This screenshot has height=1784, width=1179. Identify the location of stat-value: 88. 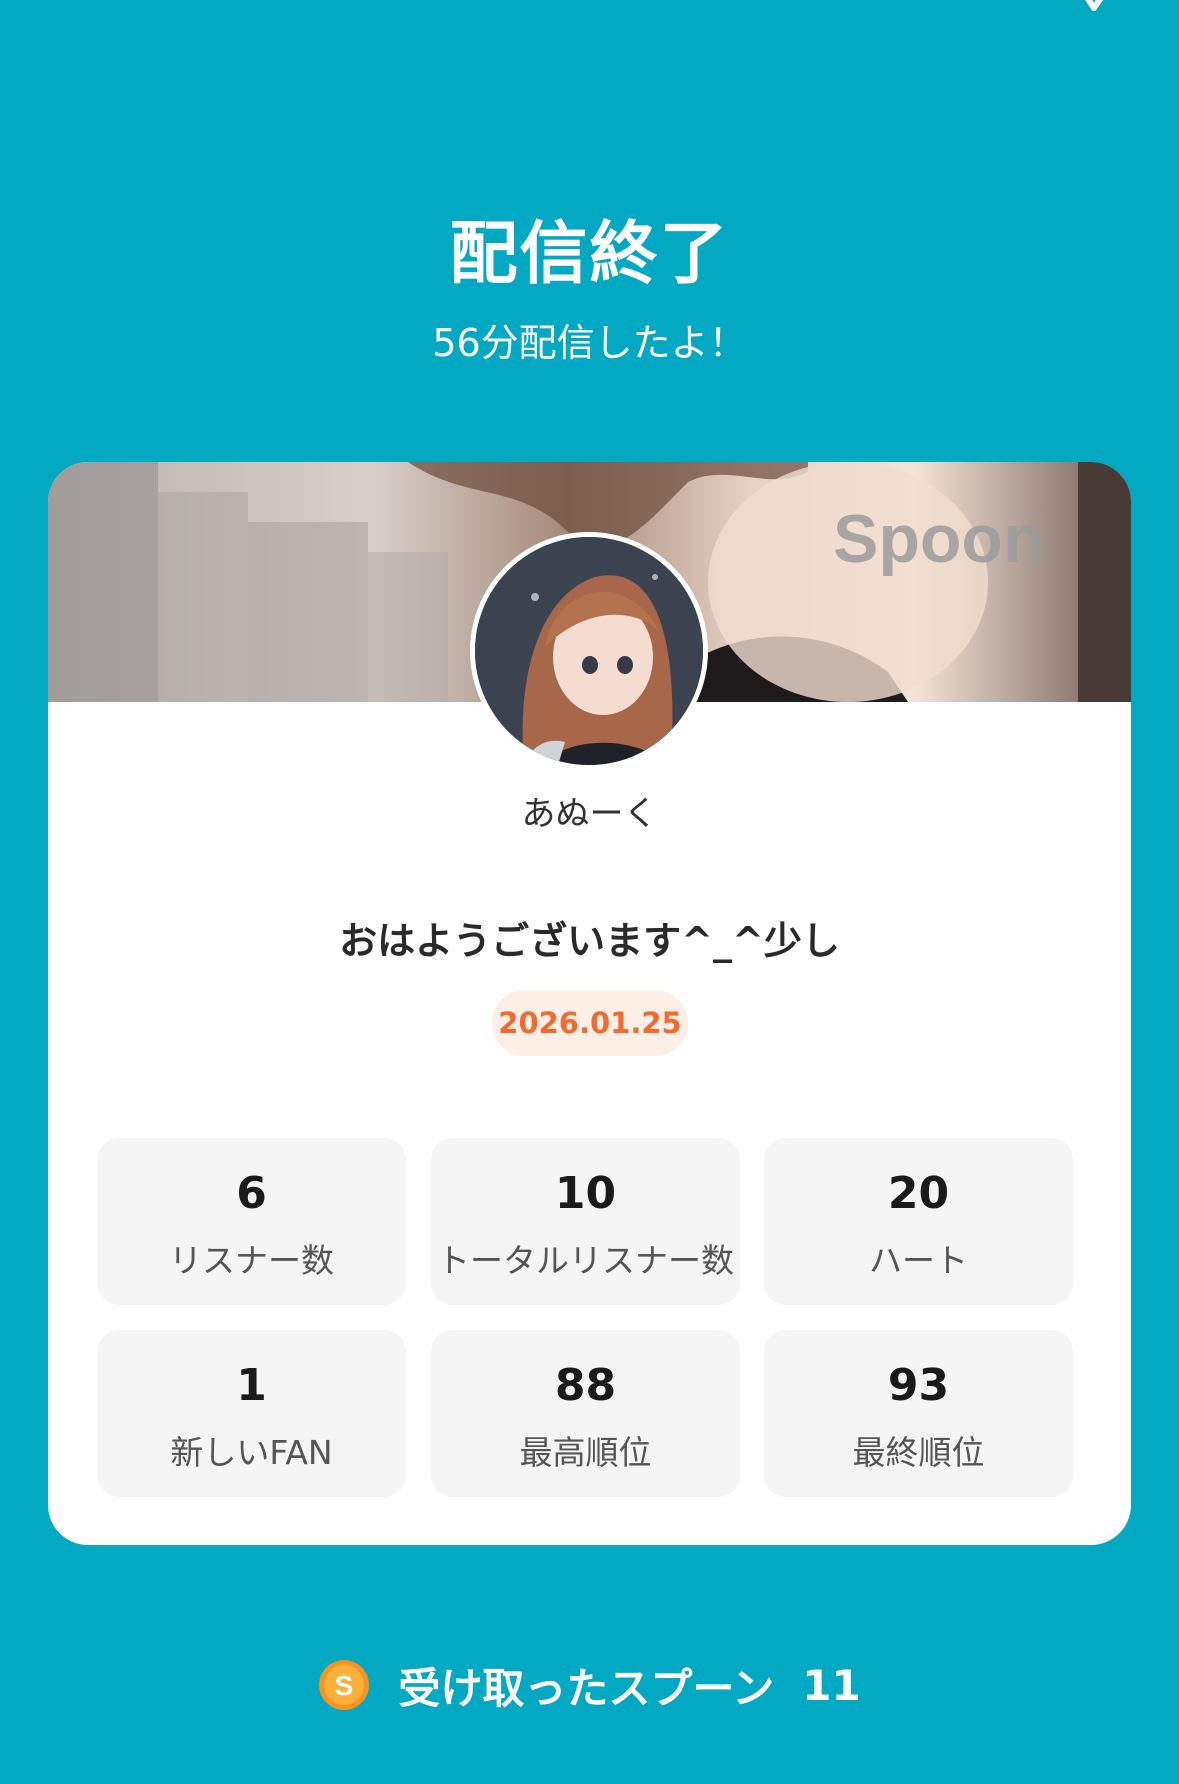
(585, 1385).